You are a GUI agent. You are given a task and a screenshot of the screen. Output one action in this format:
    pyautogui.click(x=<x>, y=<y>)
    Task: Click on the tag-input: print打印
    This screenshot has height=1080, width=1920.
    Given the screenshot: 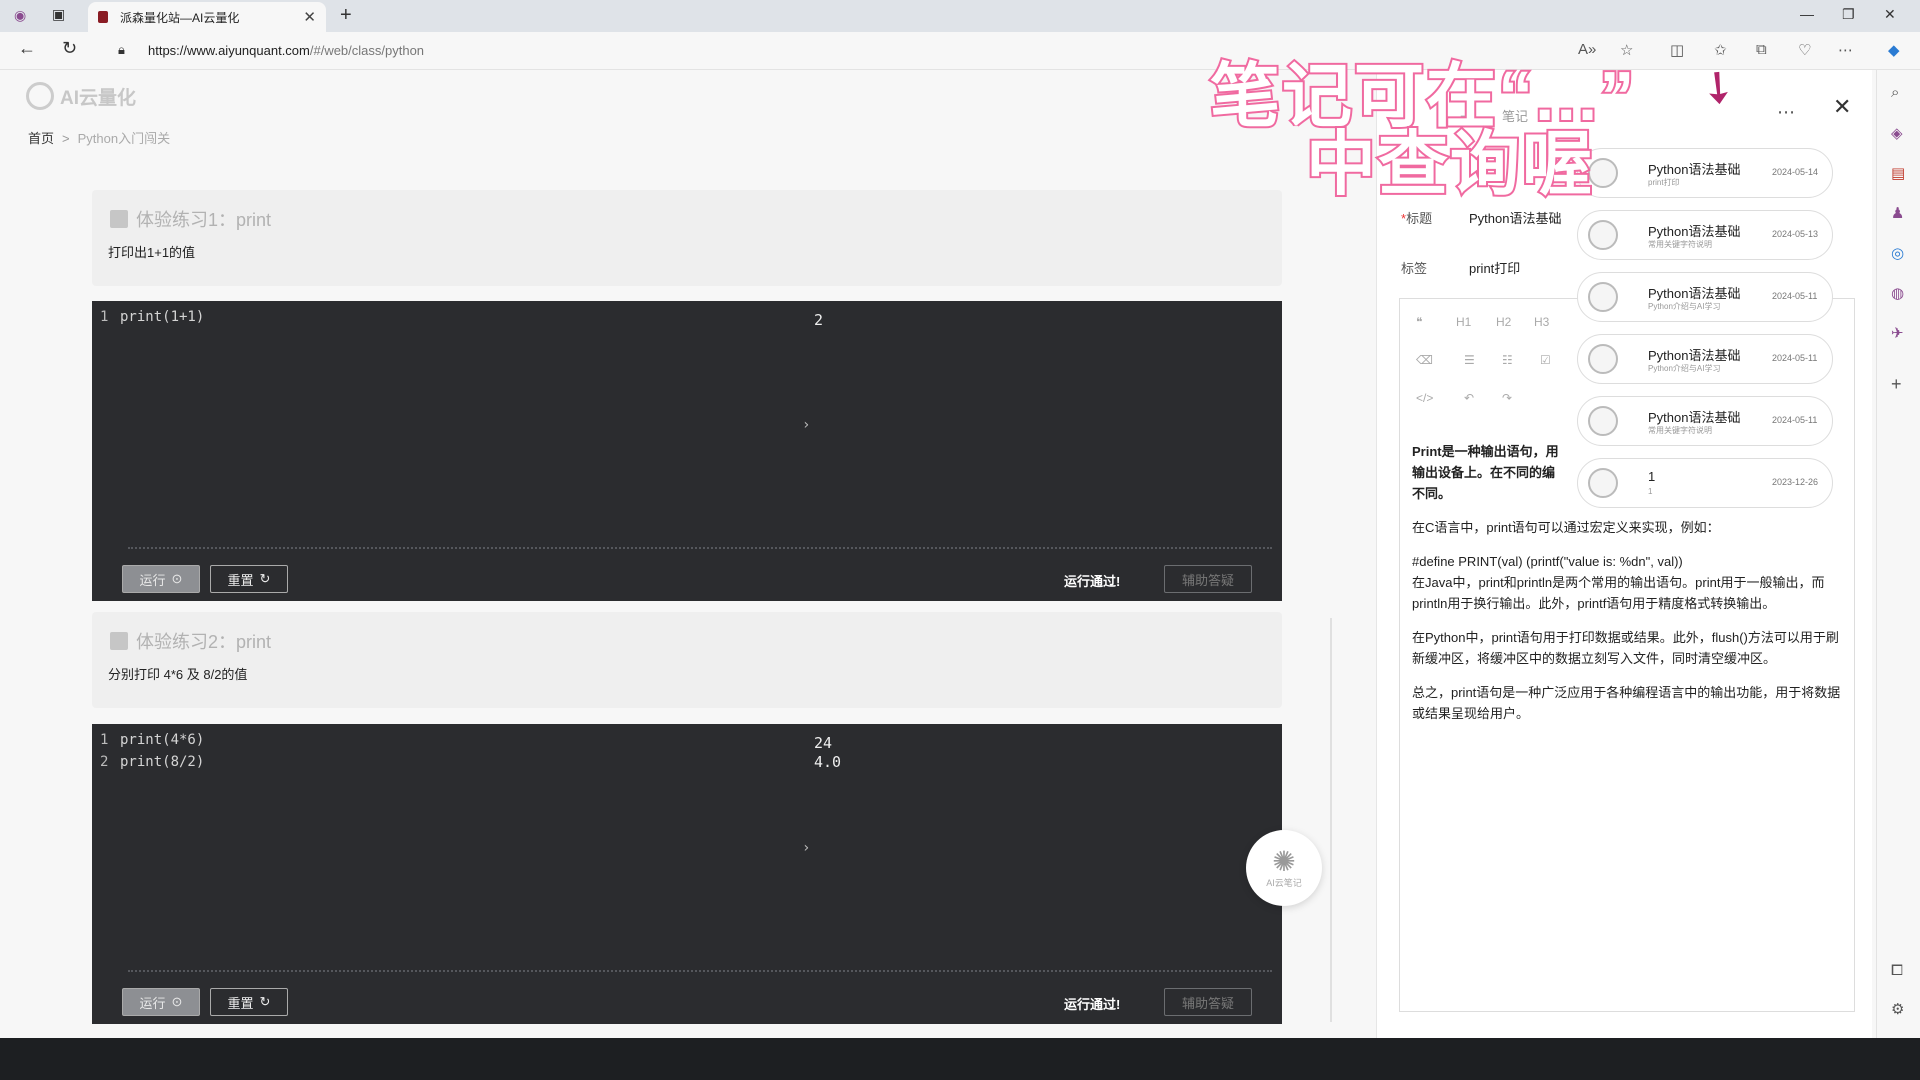 What is the action you would take?
    pyautogui.click(x=1494, y=267)
    